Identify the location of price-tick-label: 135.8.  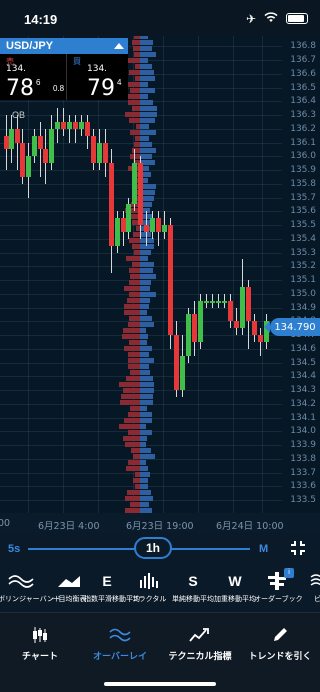
(303, 183).